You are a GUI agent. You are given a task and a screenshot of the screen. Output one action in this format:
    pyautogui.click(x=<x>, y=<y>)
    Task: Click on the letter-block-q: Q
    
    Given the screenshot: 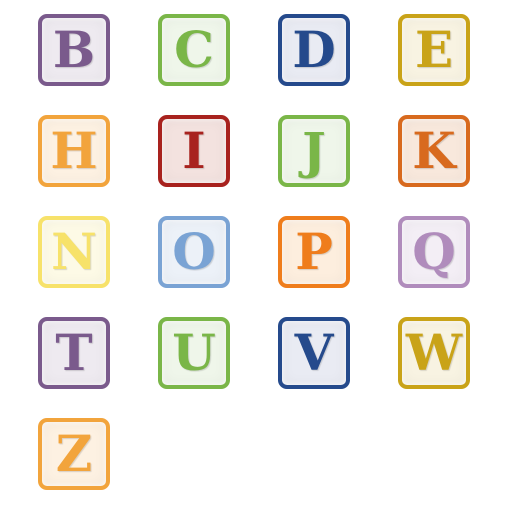 What is the action you would take?
    pyautogui.click(x=434, y=252)
    